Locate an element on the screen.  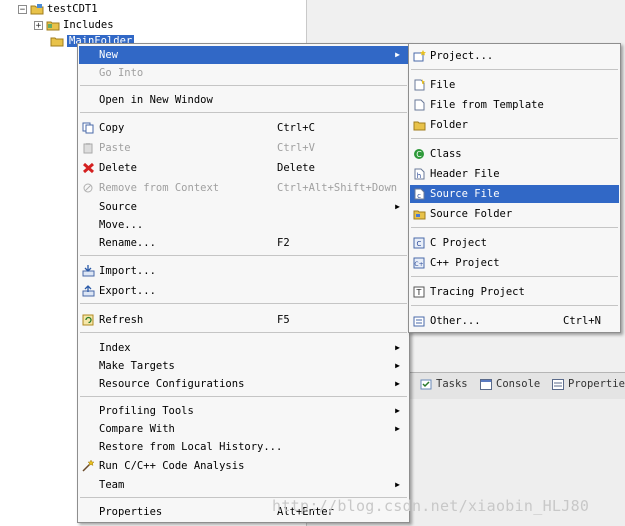
new-folder-icon is located at coordinates (419, 126).